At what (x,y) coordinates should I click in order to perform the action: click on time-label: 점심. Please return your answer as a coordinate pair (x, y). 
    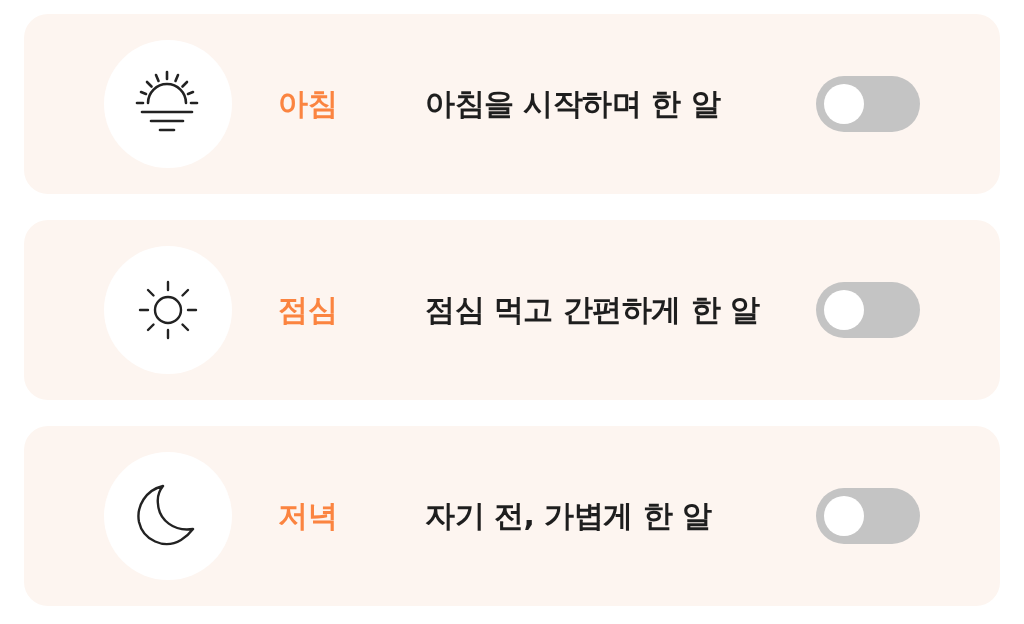
    Looking at the image, I should click on (308, 309).